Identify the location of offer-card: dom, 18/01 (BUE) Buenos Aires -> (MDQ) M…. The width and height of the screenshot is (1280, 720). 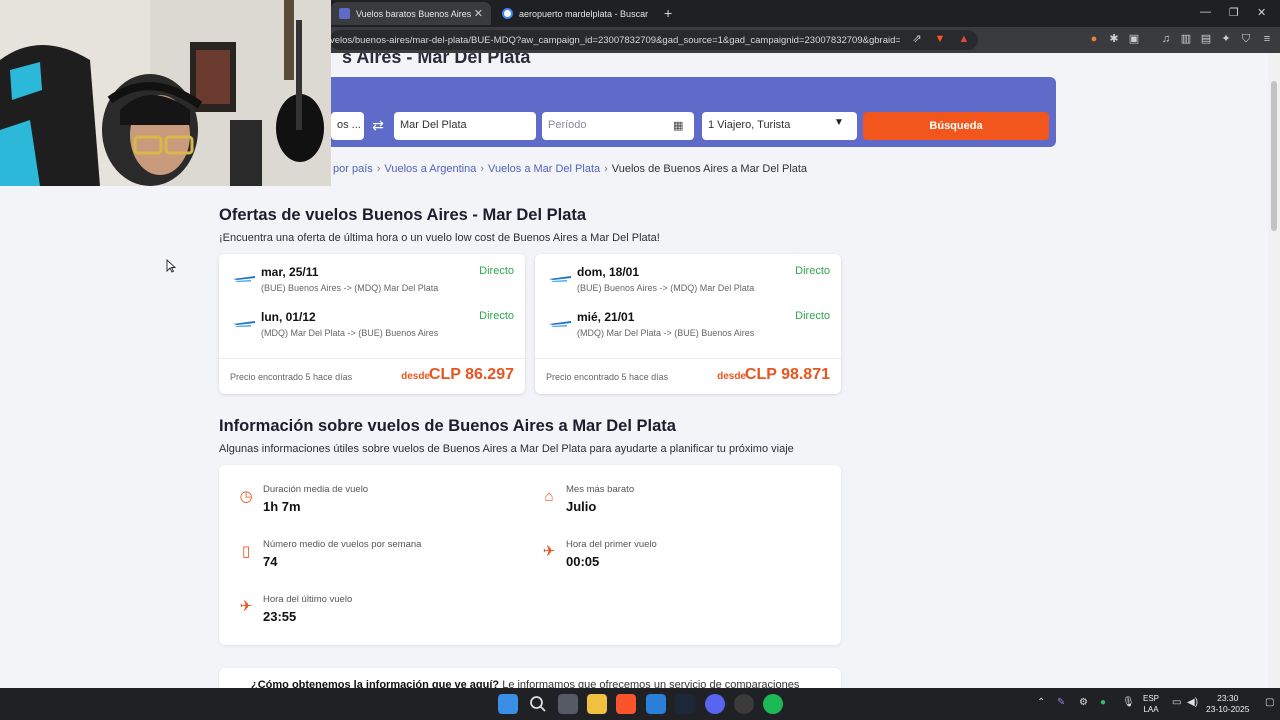
(688, 324).